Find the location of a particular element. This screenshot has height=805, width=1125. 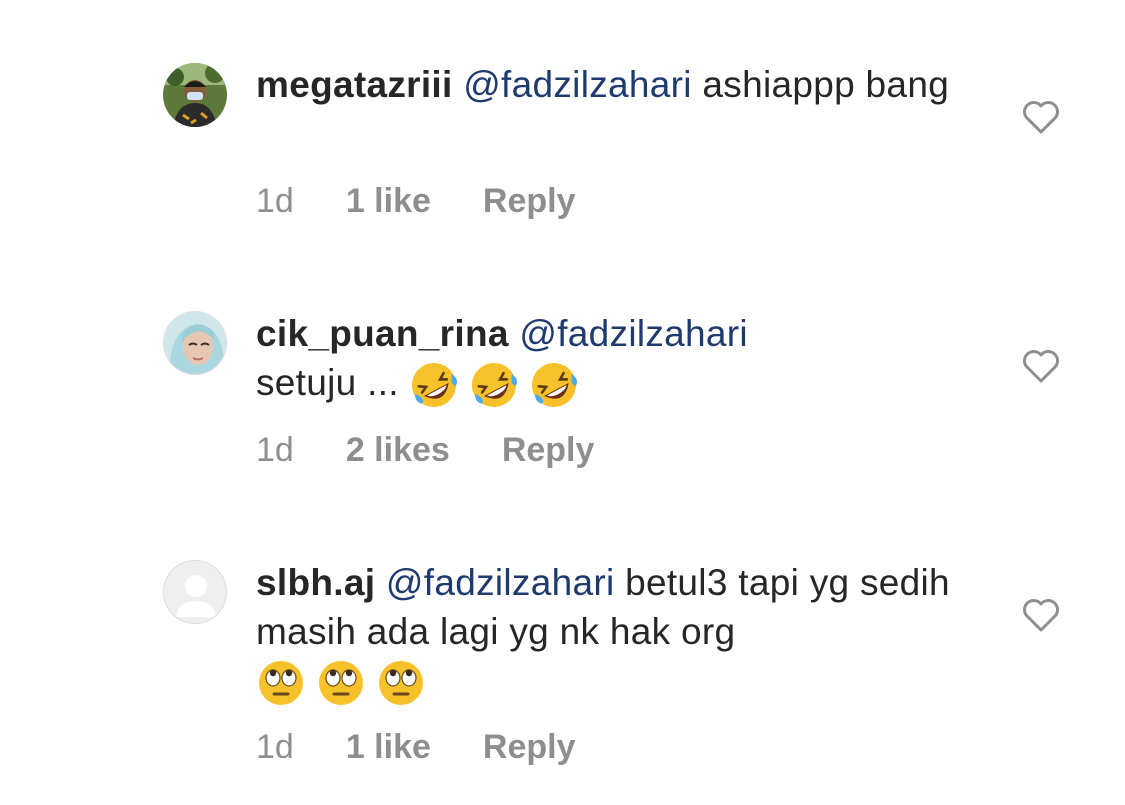

comment-likes: 2 likes is located at coordinates (398, 450).